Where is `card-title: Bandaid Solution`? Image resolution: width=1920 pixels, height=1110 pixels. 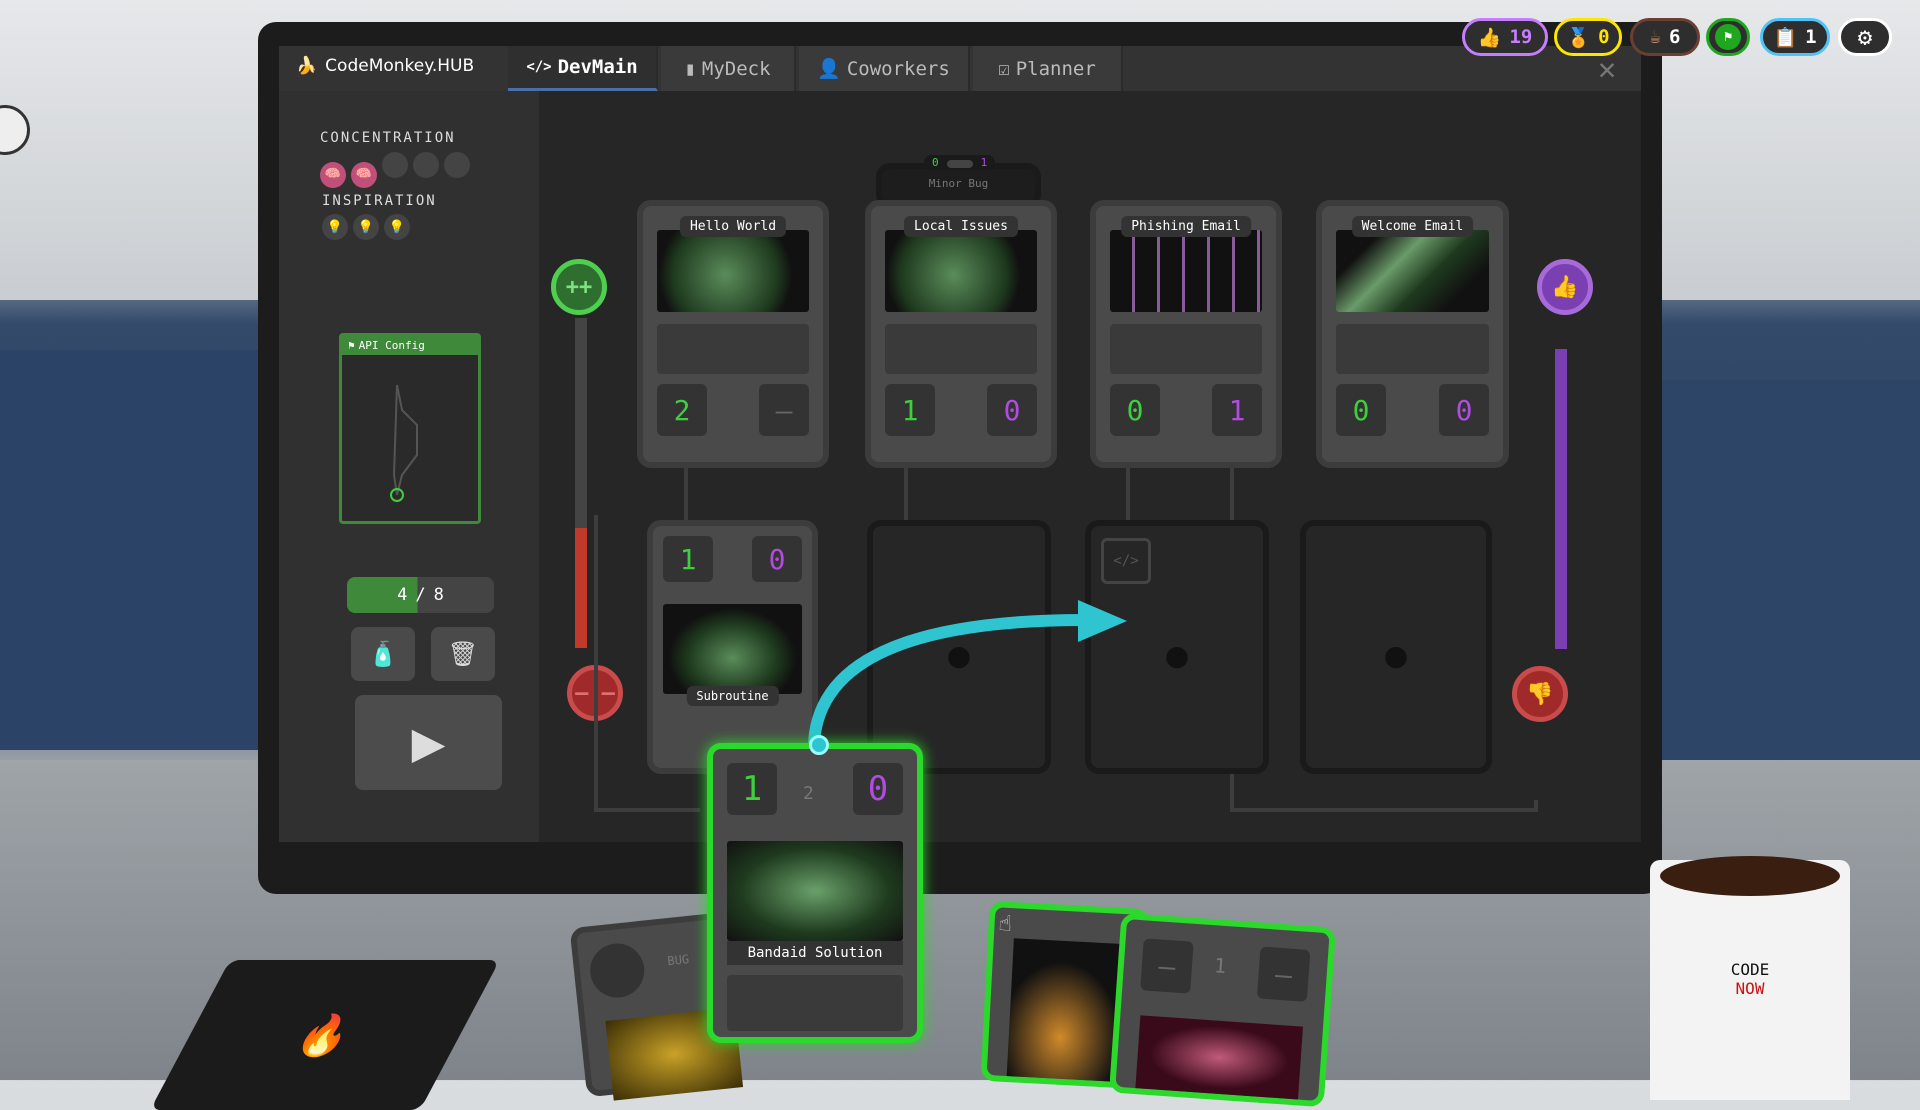
card-title: Bandaid Solution is located at coordinates (815, 953).